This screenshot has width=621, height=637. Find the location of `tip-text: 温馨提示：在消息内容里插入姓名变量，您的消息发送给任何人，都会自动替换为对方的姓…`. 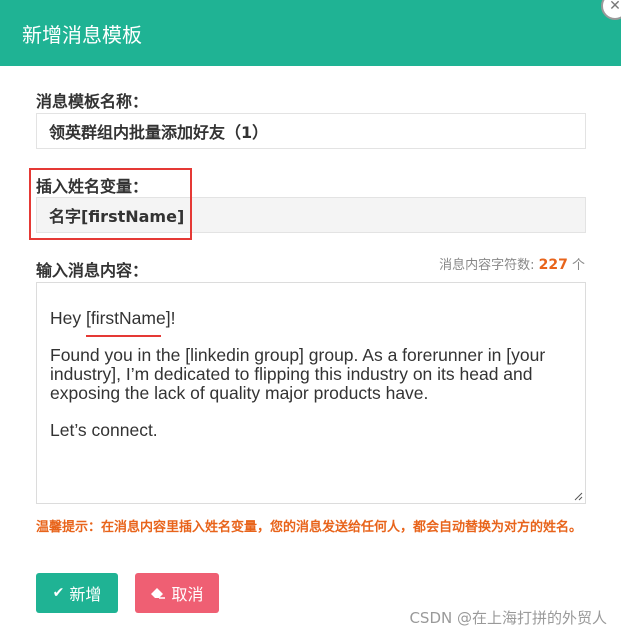

tip-text: 温馨提示：在消息内容里插入姓名变量，您的消息发送给任何人，都会自动替换为对方的姓… is located at coordinates (309, 527).